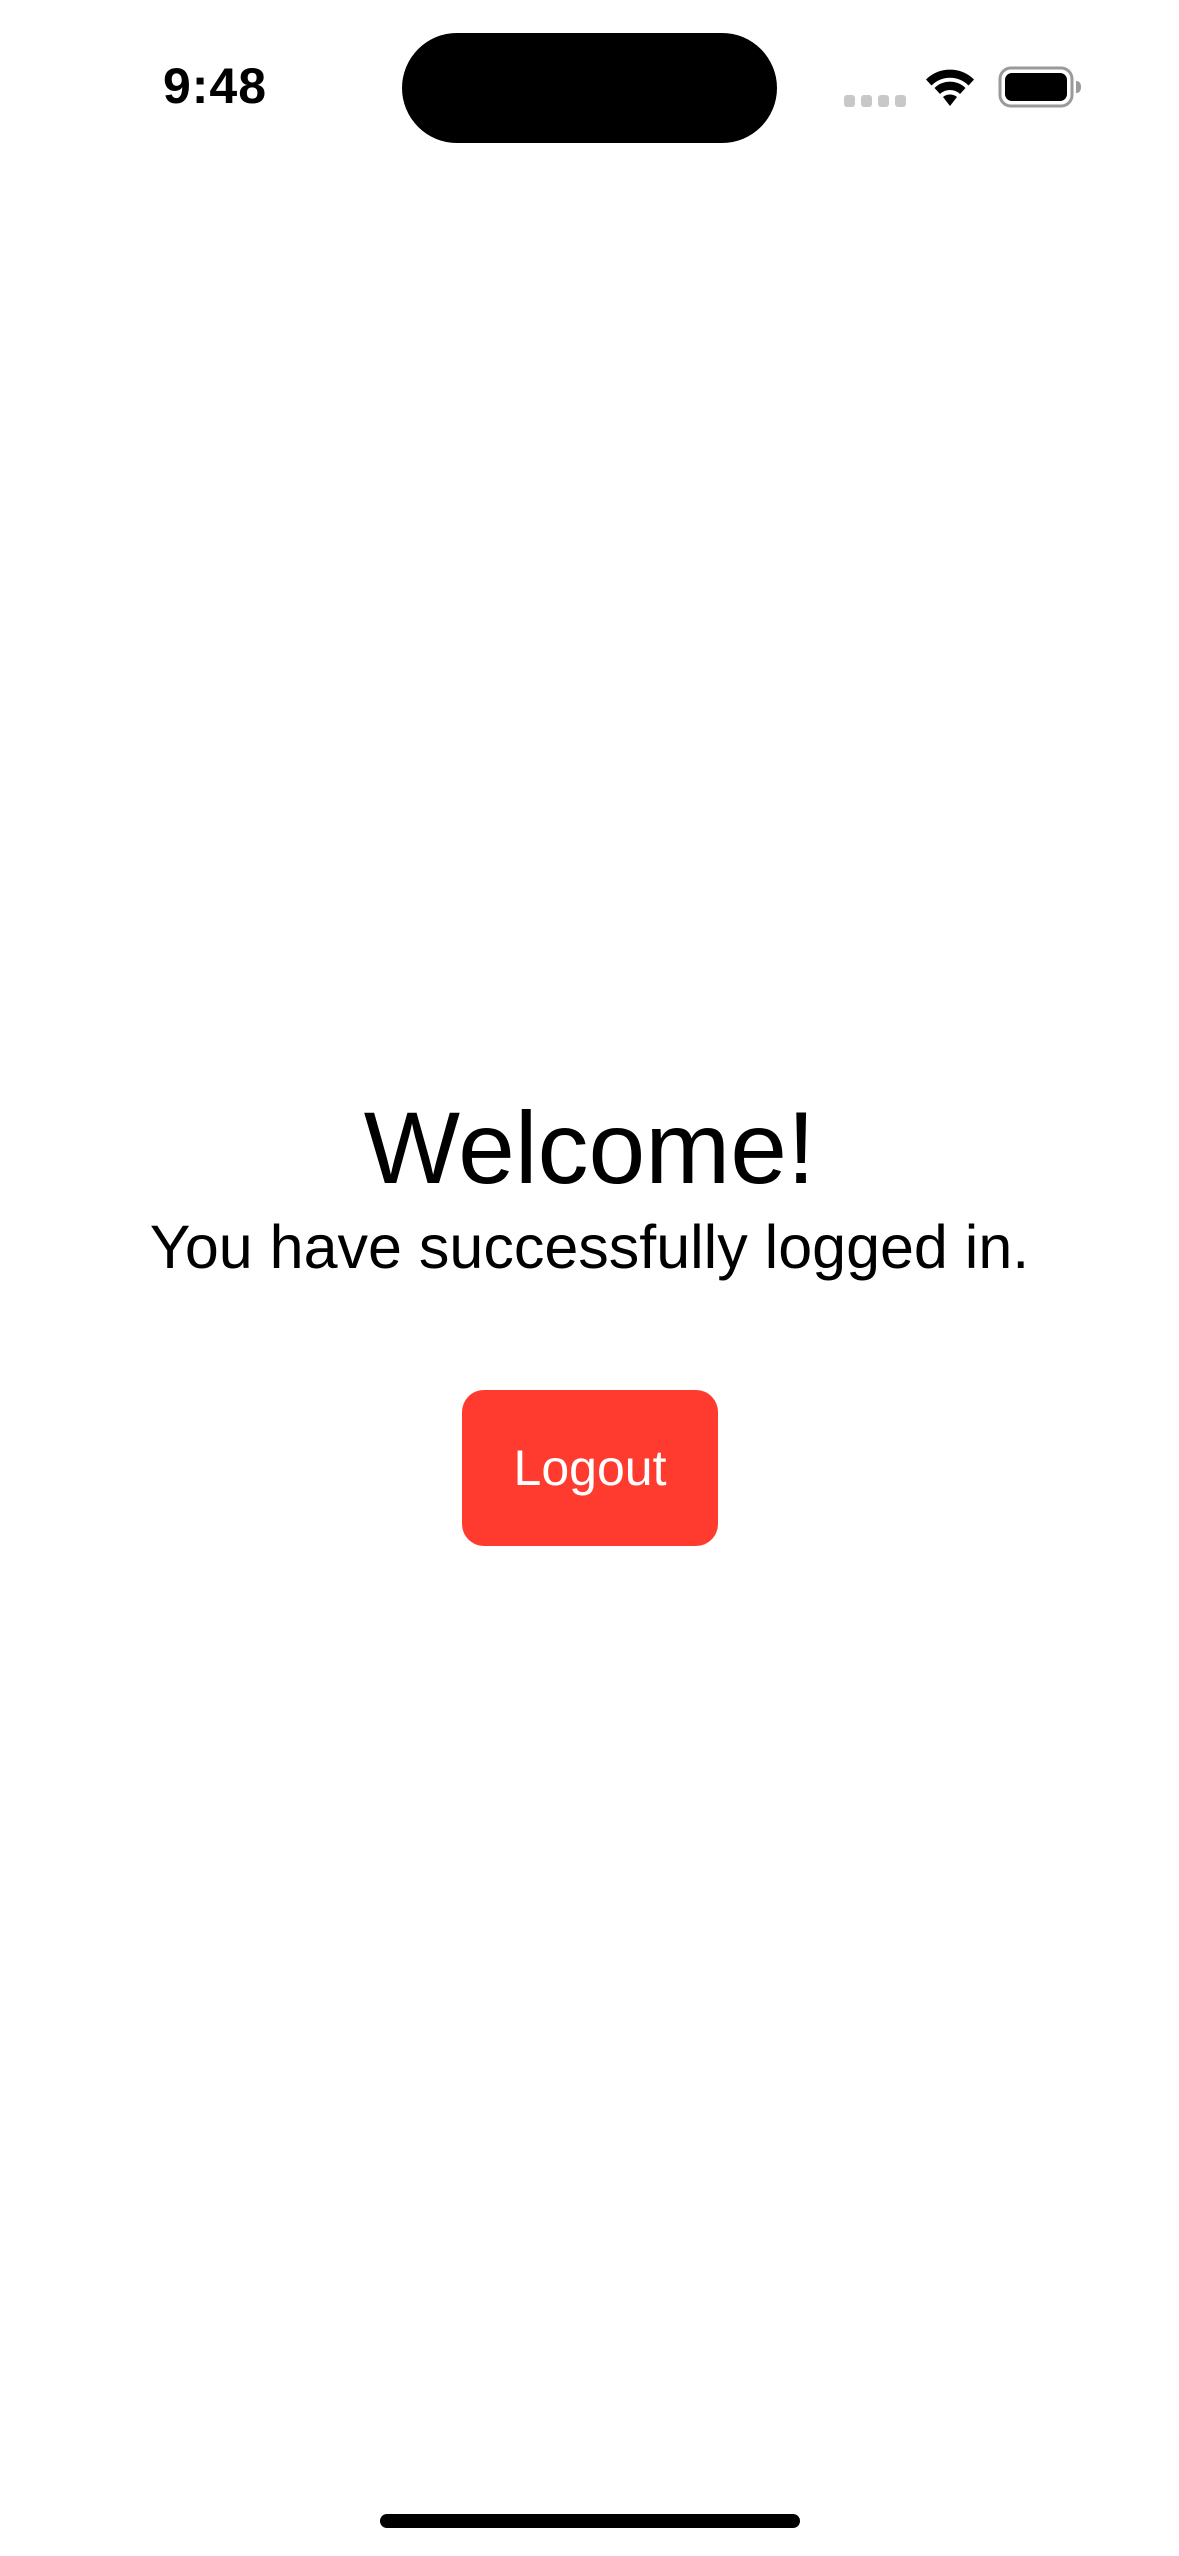 This screenshot has height=2556, width=1179. What do you see at coordinates (1039, 87) in the screenshot?
I see `battery-icon` at bounding box center [1039, 87].